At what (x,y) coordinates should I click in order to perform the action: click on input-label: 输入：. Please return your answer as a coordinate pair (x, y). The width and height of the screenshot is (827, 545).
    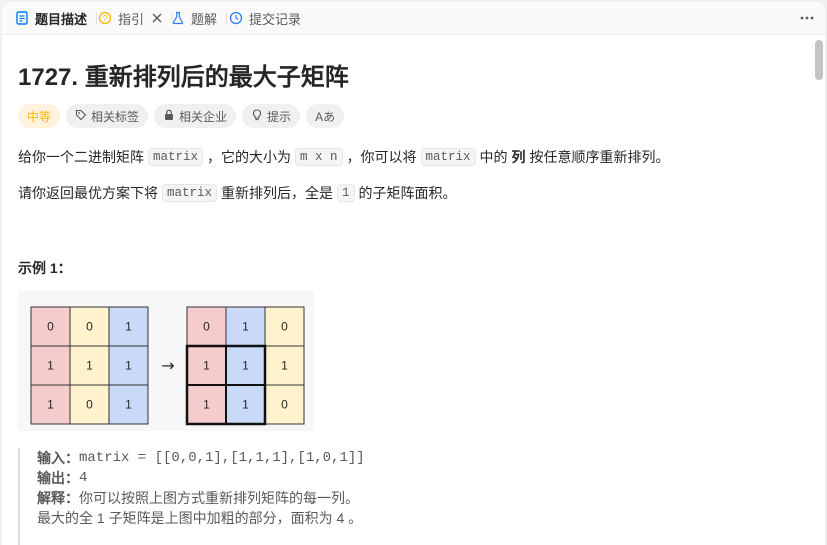
    Looking at the image, I should click on (58, 458).